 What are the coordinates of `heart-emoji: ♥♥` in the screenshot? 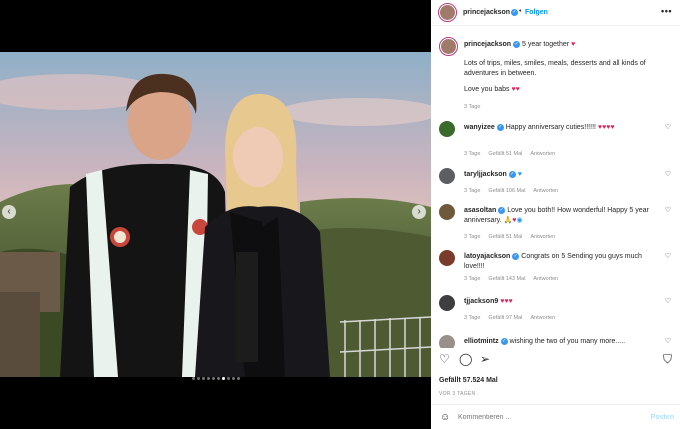 It's located at (515, 89).